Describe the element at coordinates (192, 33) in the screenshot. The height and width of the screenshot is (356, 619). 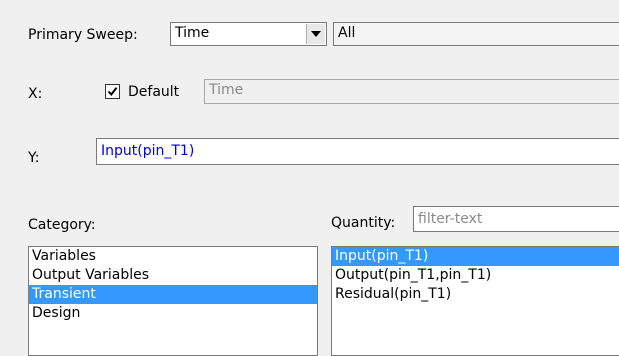
I see `primary-sweep-value: Time` at that location.